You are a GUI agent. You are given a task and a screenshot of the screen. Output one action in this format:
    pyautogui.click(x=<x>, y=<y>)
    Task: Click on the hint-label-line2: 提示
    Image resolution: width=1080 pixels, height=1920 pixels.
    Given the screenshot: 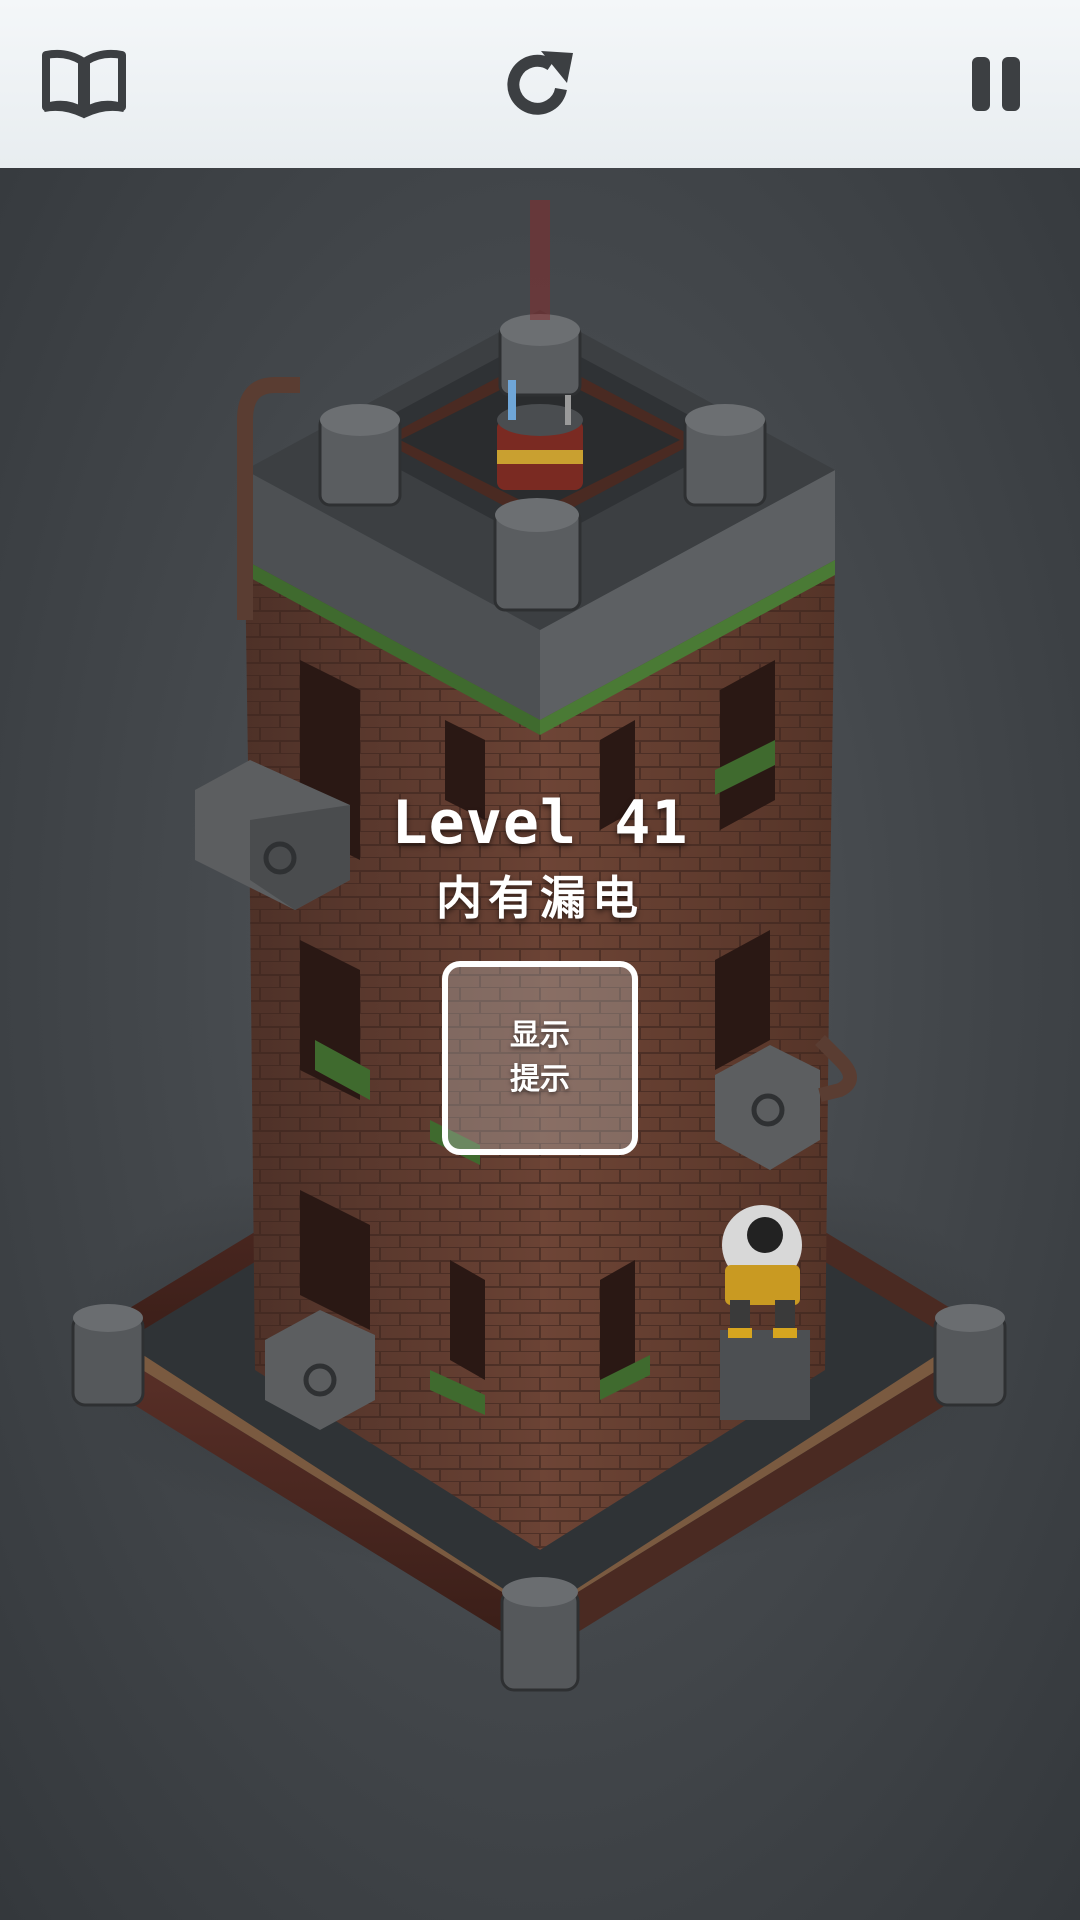 What is the action you would take?
    pyautogui.click(x=540, y=1079)
    